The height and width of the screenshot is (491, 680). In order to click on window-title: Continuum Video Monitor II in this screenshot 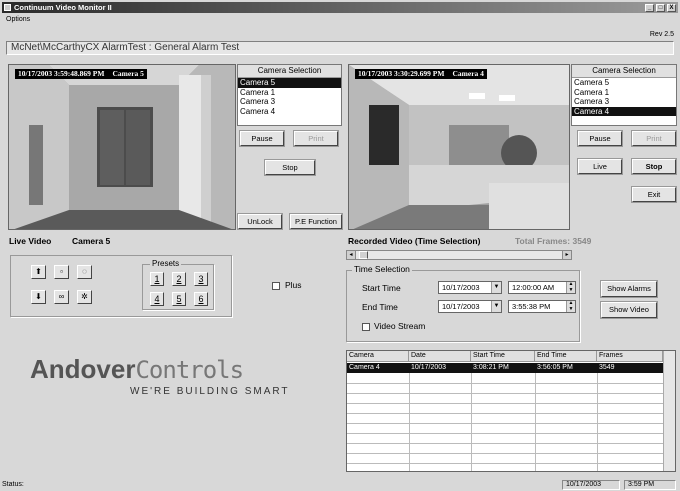, I will do `click(63, 7)`.